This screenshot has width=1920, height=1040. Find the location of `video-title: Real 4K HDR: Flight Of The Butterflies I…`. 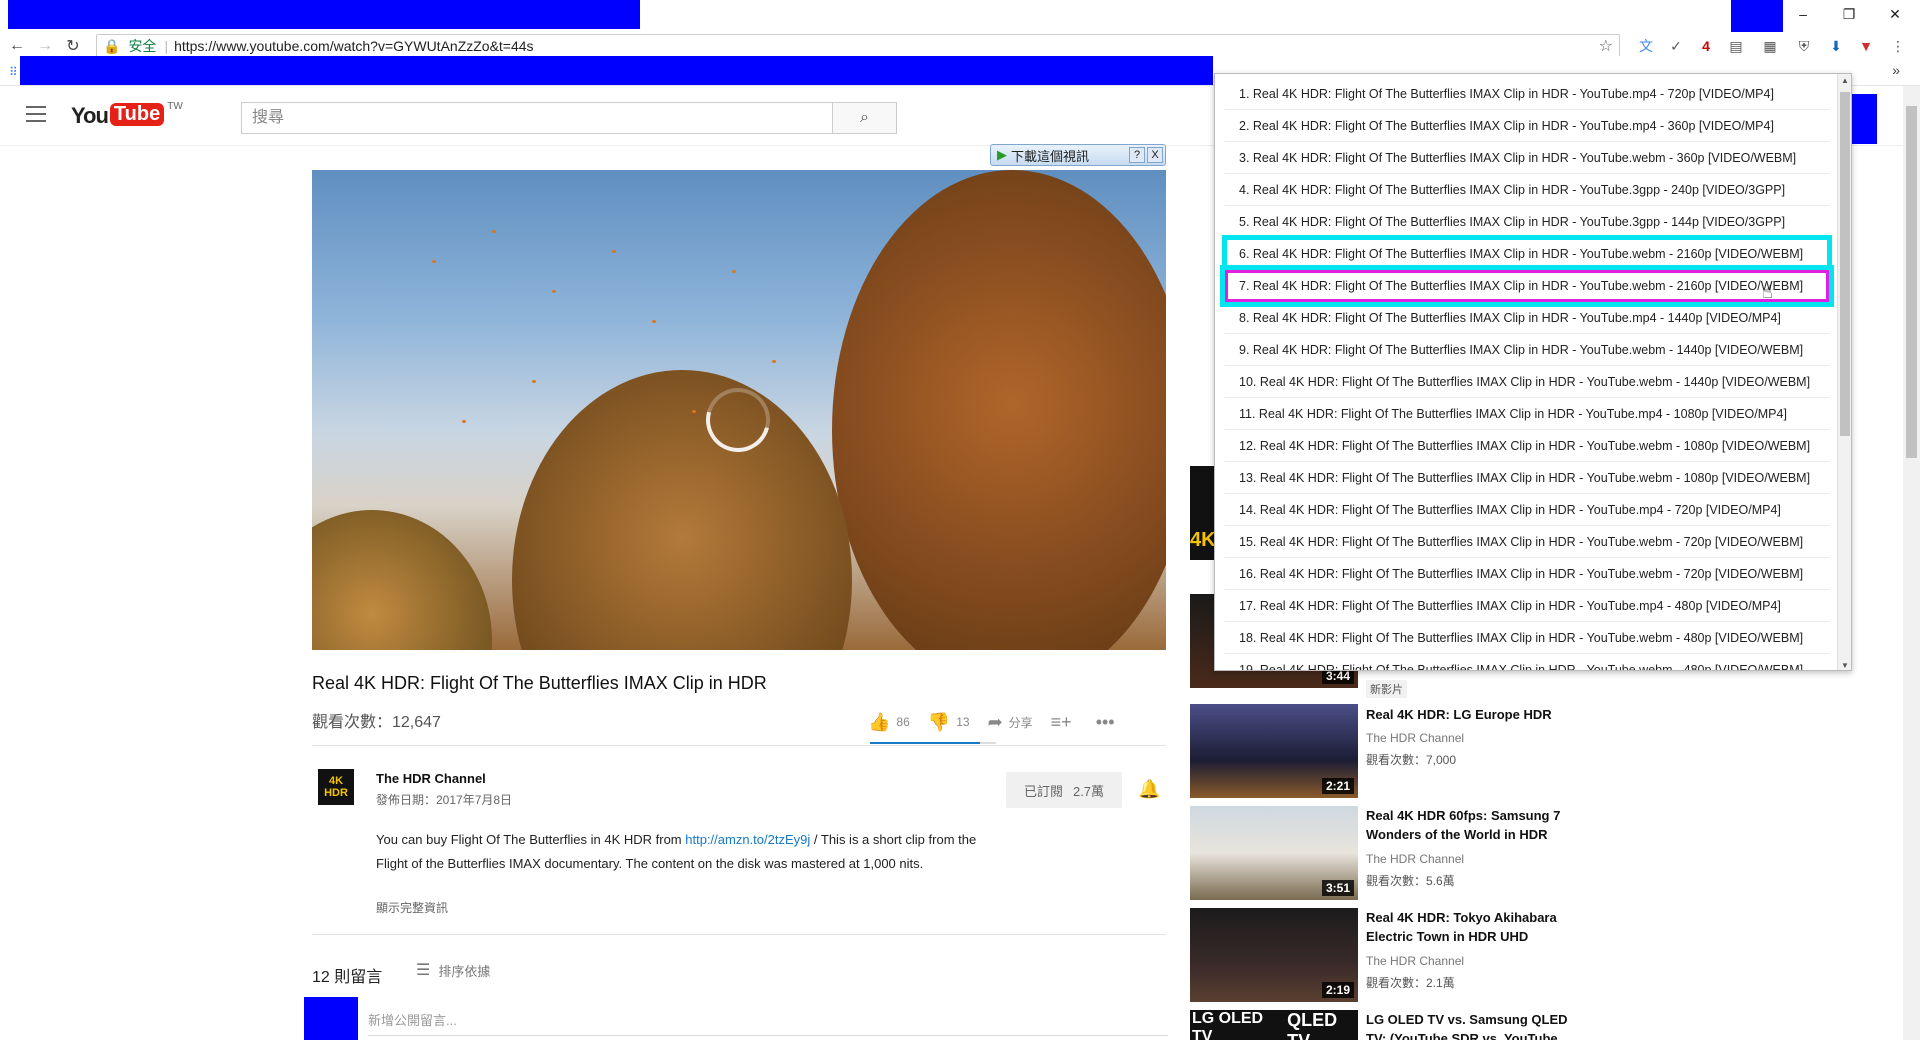

video-title: Real 4K HDR: Flight Of The Butterflies I… is located at coordinates (539, 683).